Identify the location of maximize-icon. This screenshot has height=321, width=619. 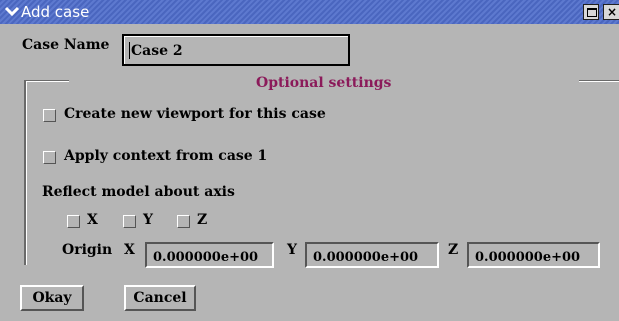
(591, 12).